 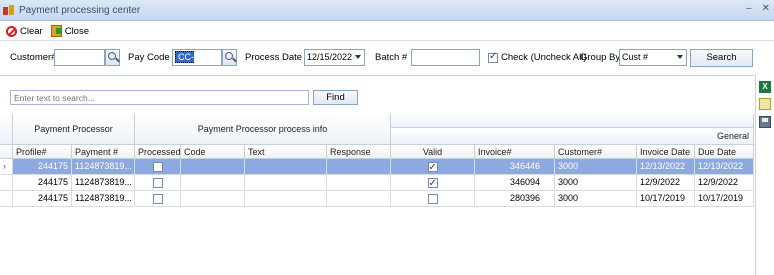 I want to click on toolbar: Clear Close, so click(x=387, y=31).